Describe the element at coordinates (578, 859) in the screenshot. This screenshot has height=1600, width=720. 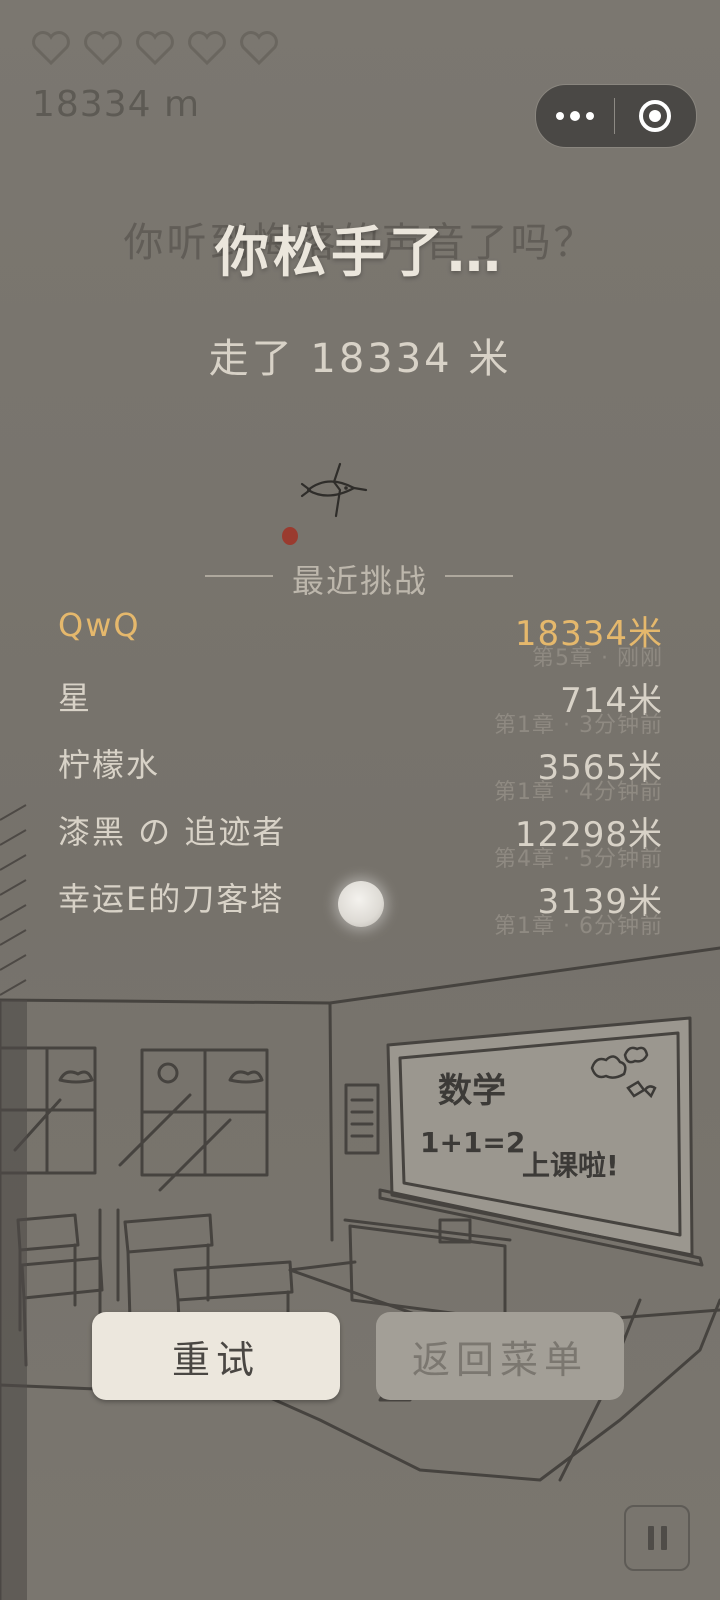
I see `player-meta: 第4章 · 5分钟前` at that location.